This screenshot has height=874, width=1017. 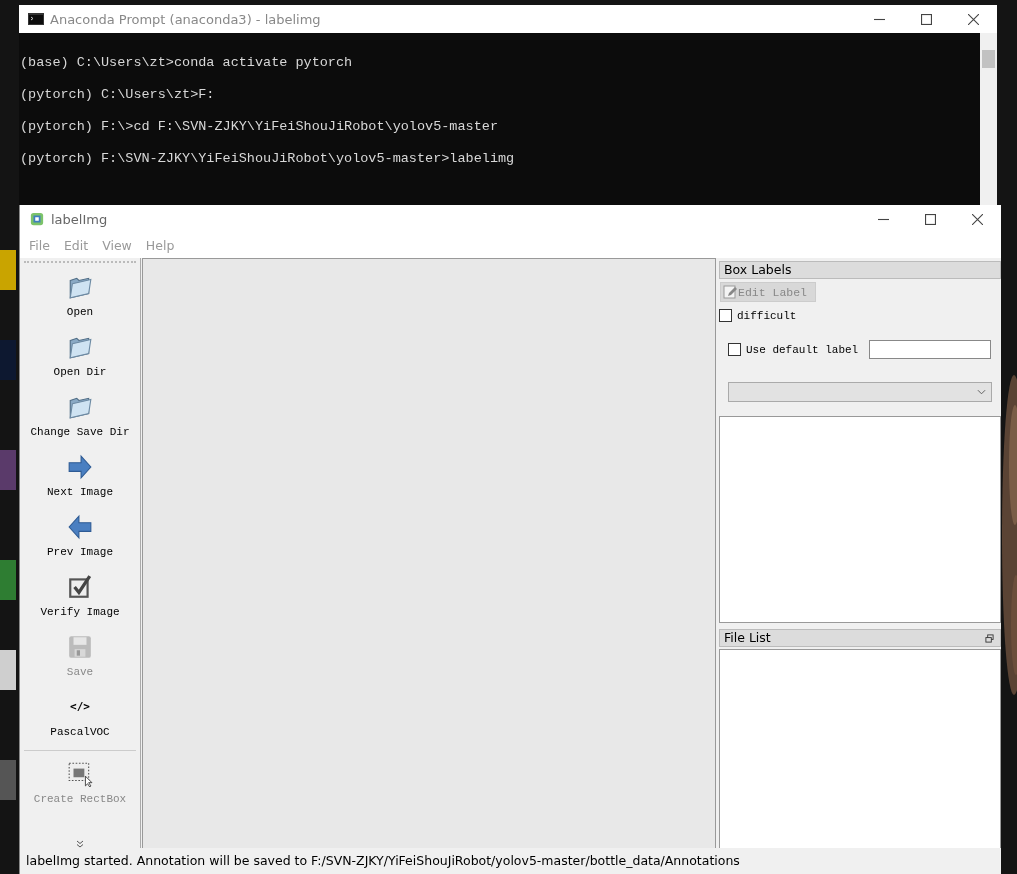 I want to click on toolbar-button: Next Image, so click(x=80, y=480).